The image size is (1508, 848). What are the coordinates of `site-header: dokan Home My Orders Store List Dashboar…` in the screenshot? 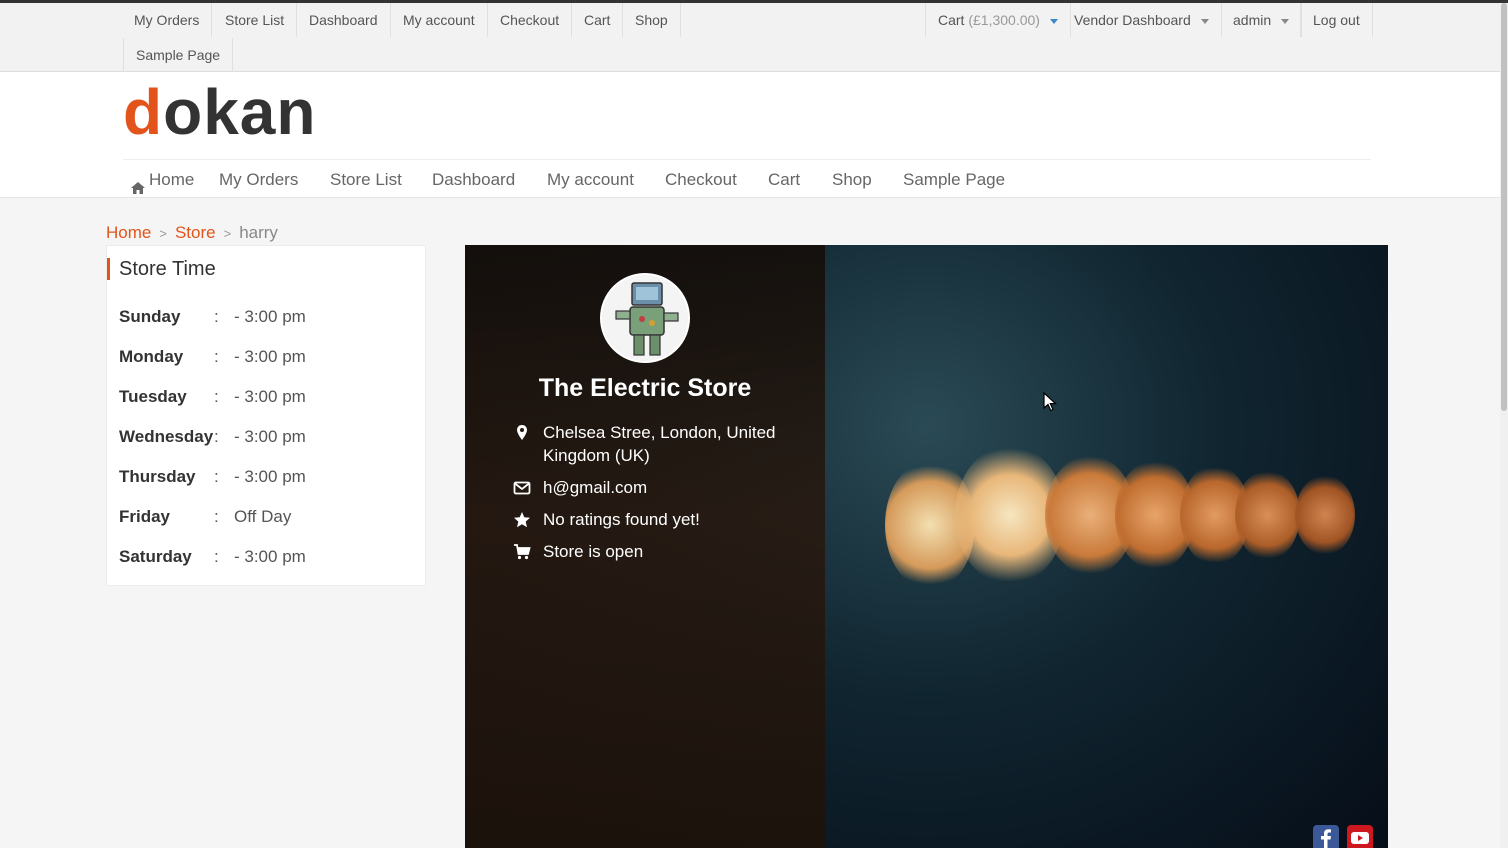 It's located at (754, 135).